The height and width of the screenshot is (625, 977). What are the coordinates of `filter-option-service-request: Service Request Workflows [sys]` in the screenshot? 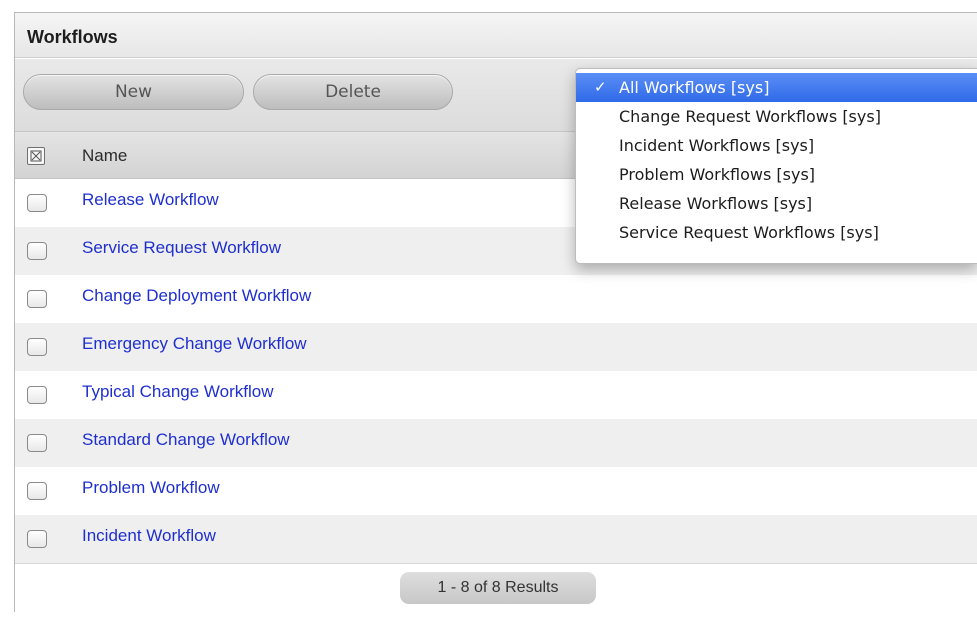 It's located at (776, 232).